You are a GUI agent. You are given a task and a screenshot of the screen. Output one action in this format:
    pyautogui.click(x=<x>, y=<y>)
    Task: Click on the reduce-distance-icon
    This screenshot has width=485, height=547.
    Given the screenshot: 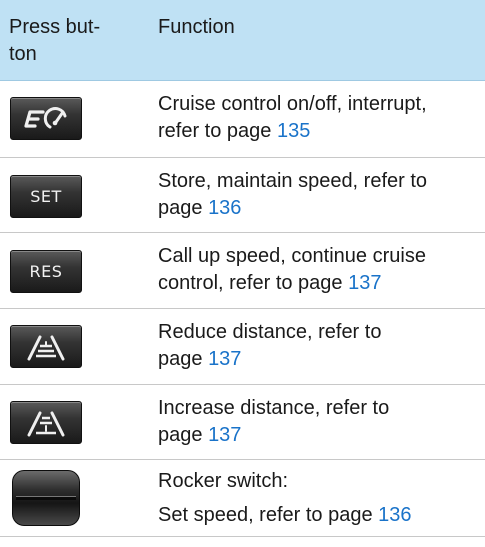 What is the action you would take?
    pyautogui.click(x=46, y=347)
    